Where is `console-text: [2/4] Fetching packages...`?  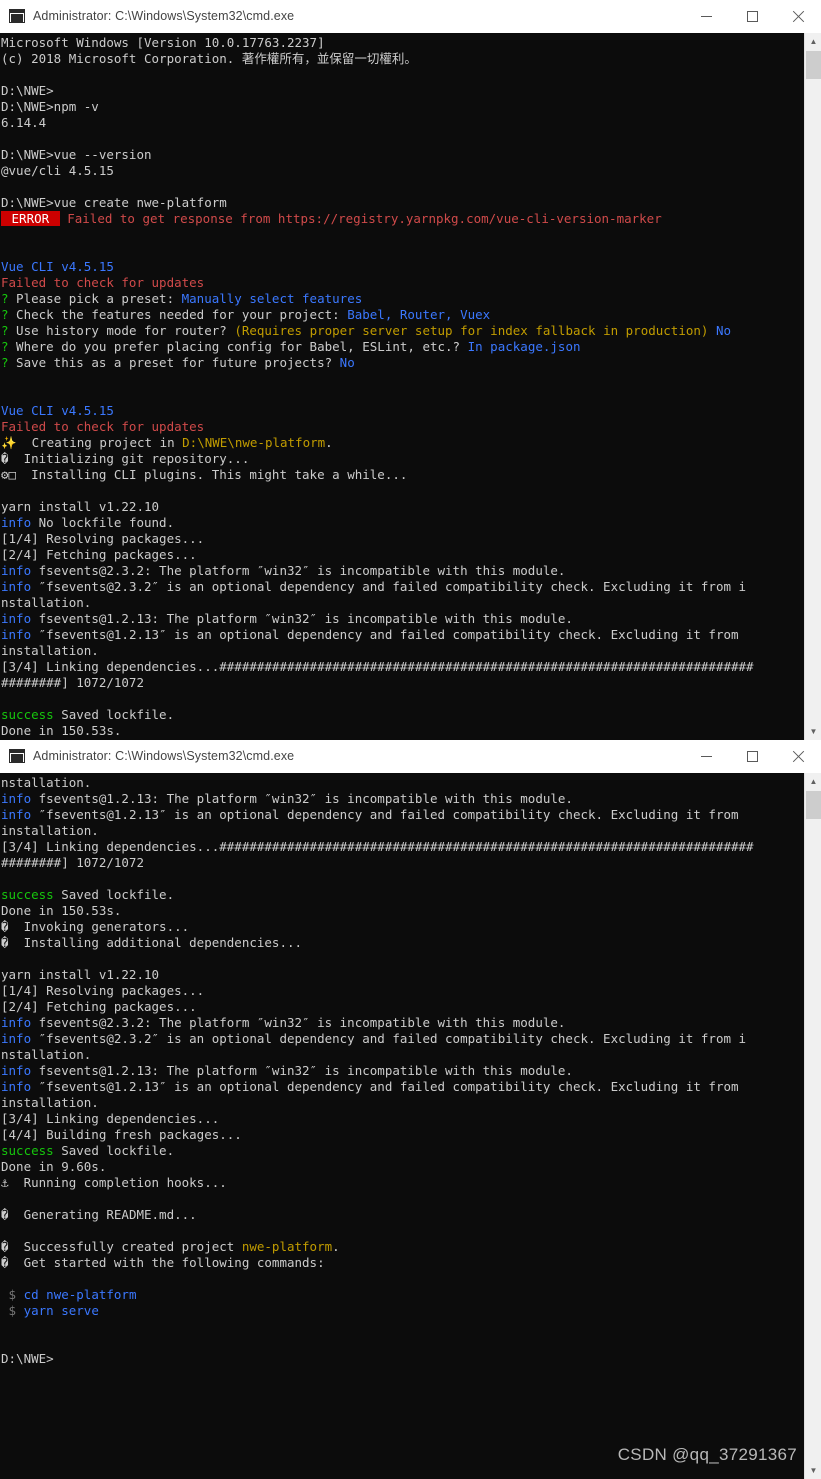
console-text: [2/4] Fetching packages... is located at coordinates (99, 1006).